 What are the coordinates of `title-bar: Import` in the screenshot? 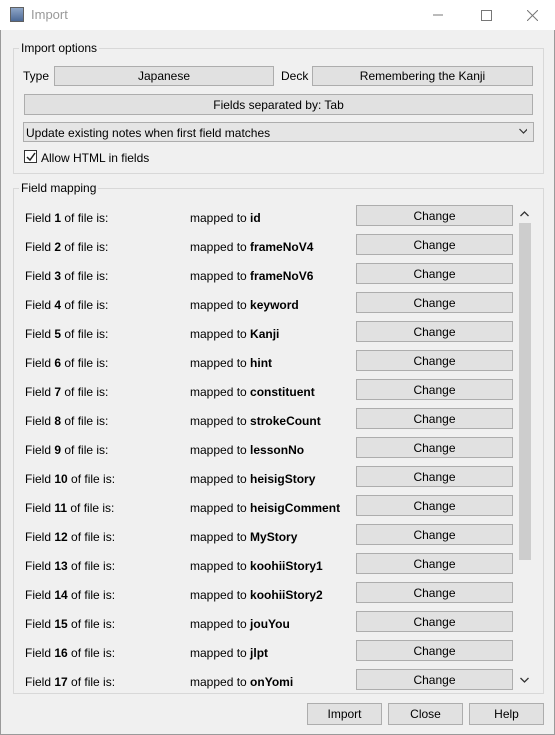 It's located at (277, 15).